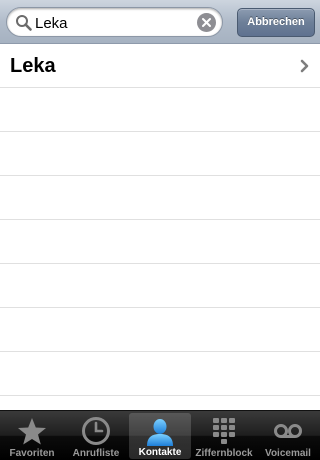  What do you see at coordinates (288, 453) in the screenshot?
I see `tab-label: Voicemail` at bounding box center [288, 453].